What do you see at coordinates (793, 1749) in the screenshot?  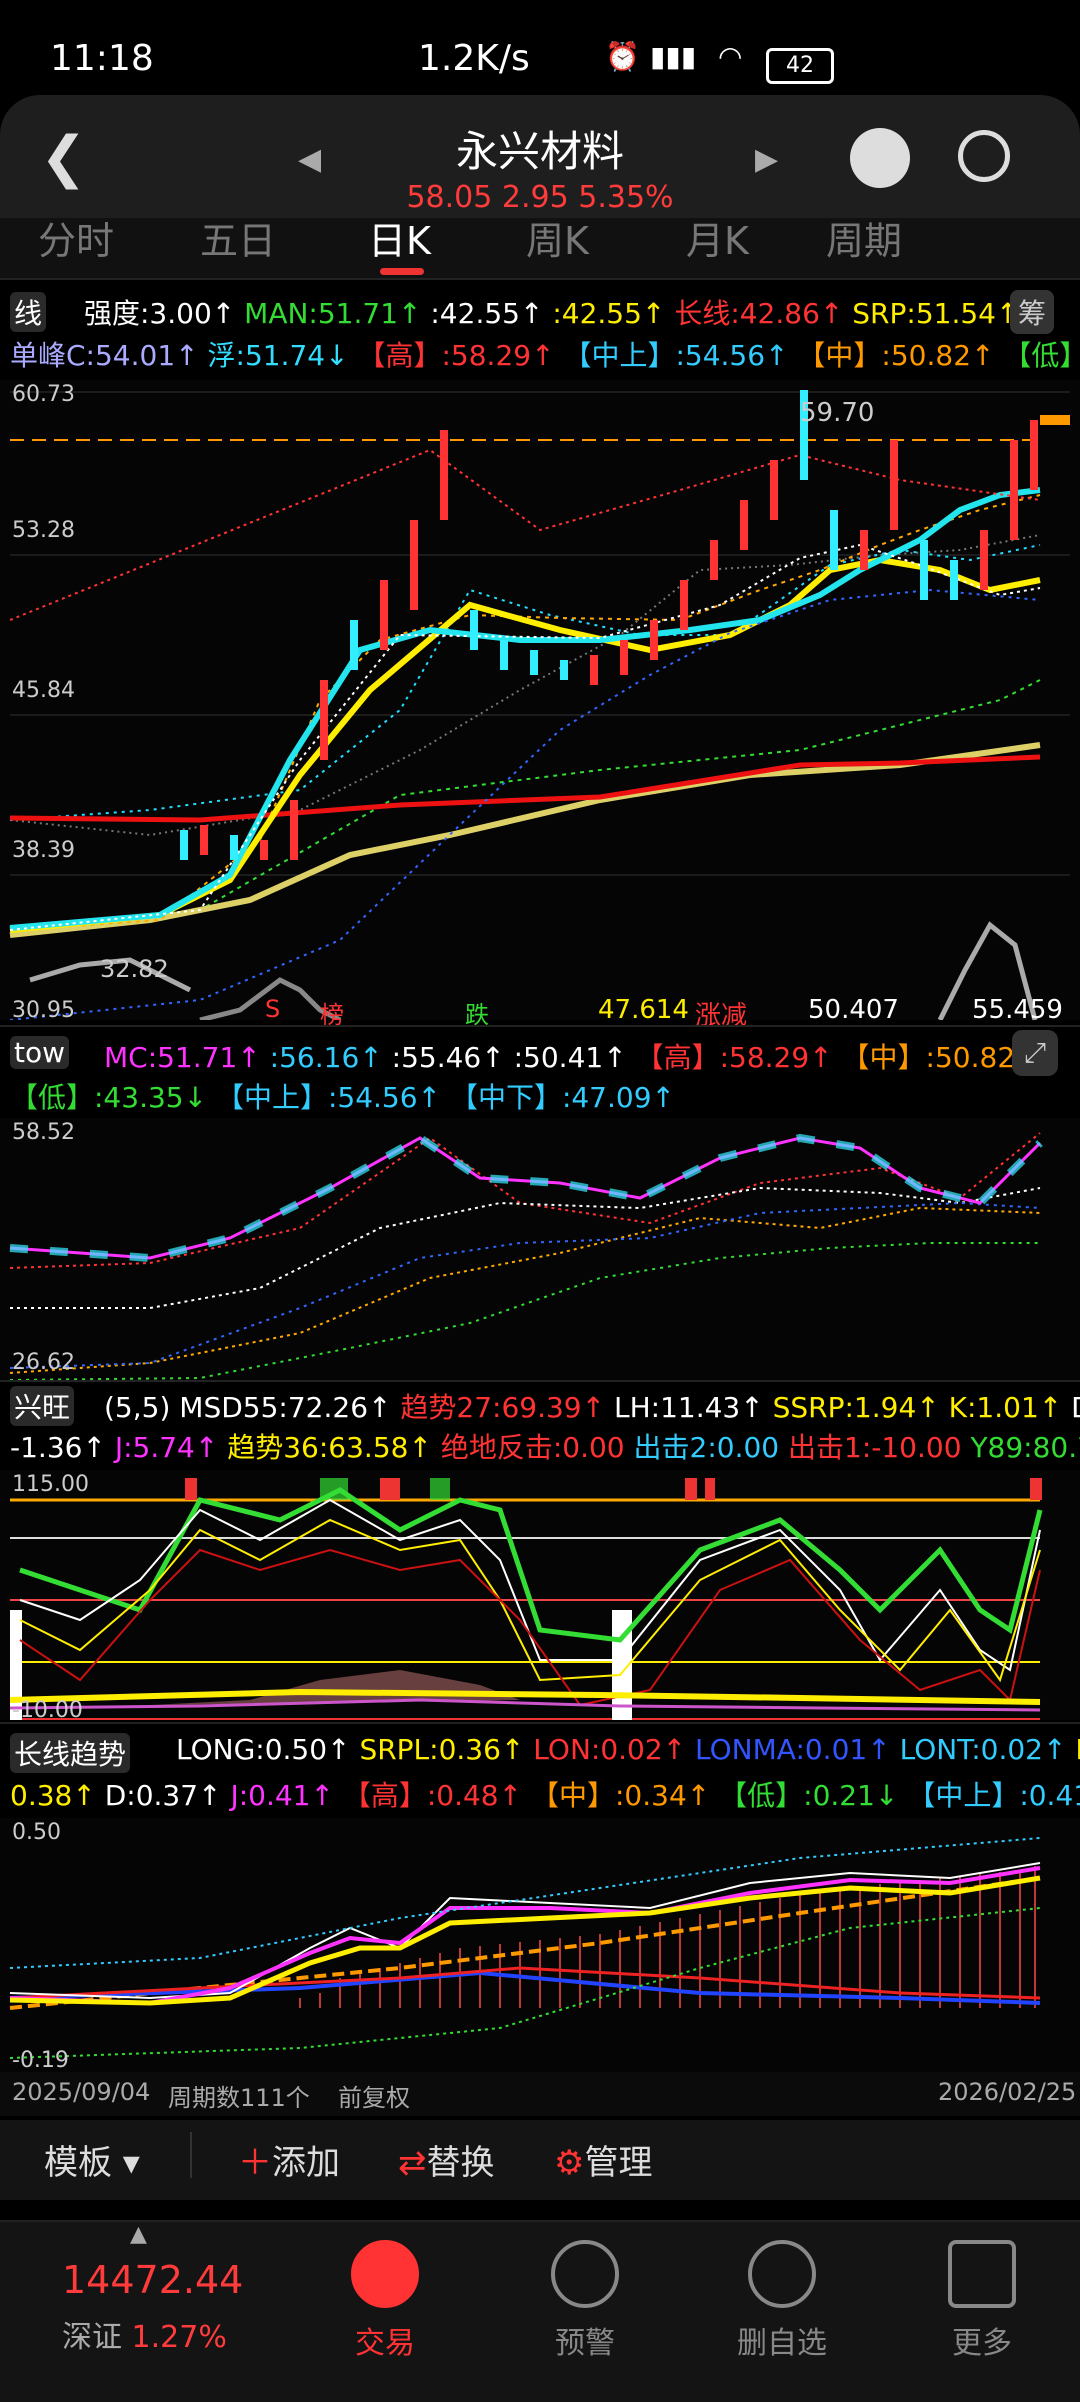 I see `legend-item: LONMA:0.01↑` at bounding box center [793, 1749].